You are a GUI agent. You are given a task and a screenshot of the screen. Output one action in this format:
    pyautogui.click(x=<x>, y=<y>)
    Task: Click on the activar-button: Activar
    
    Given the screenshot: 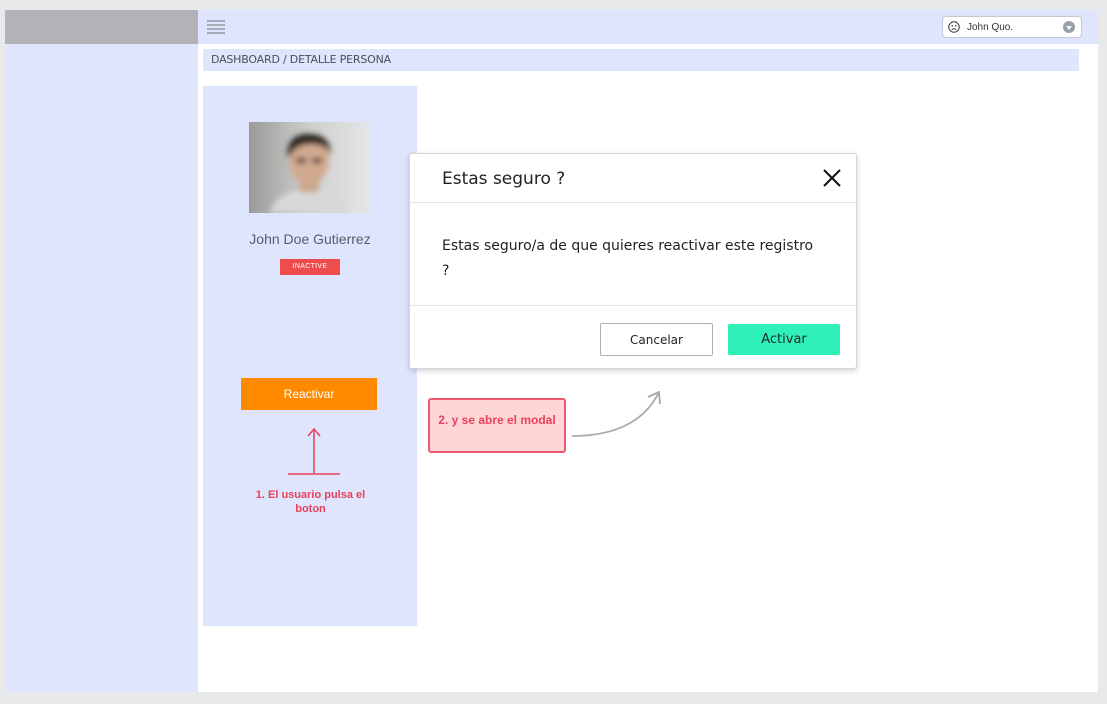 What is the action you would take?
    pyautogui.click(x=784, y=339)
    